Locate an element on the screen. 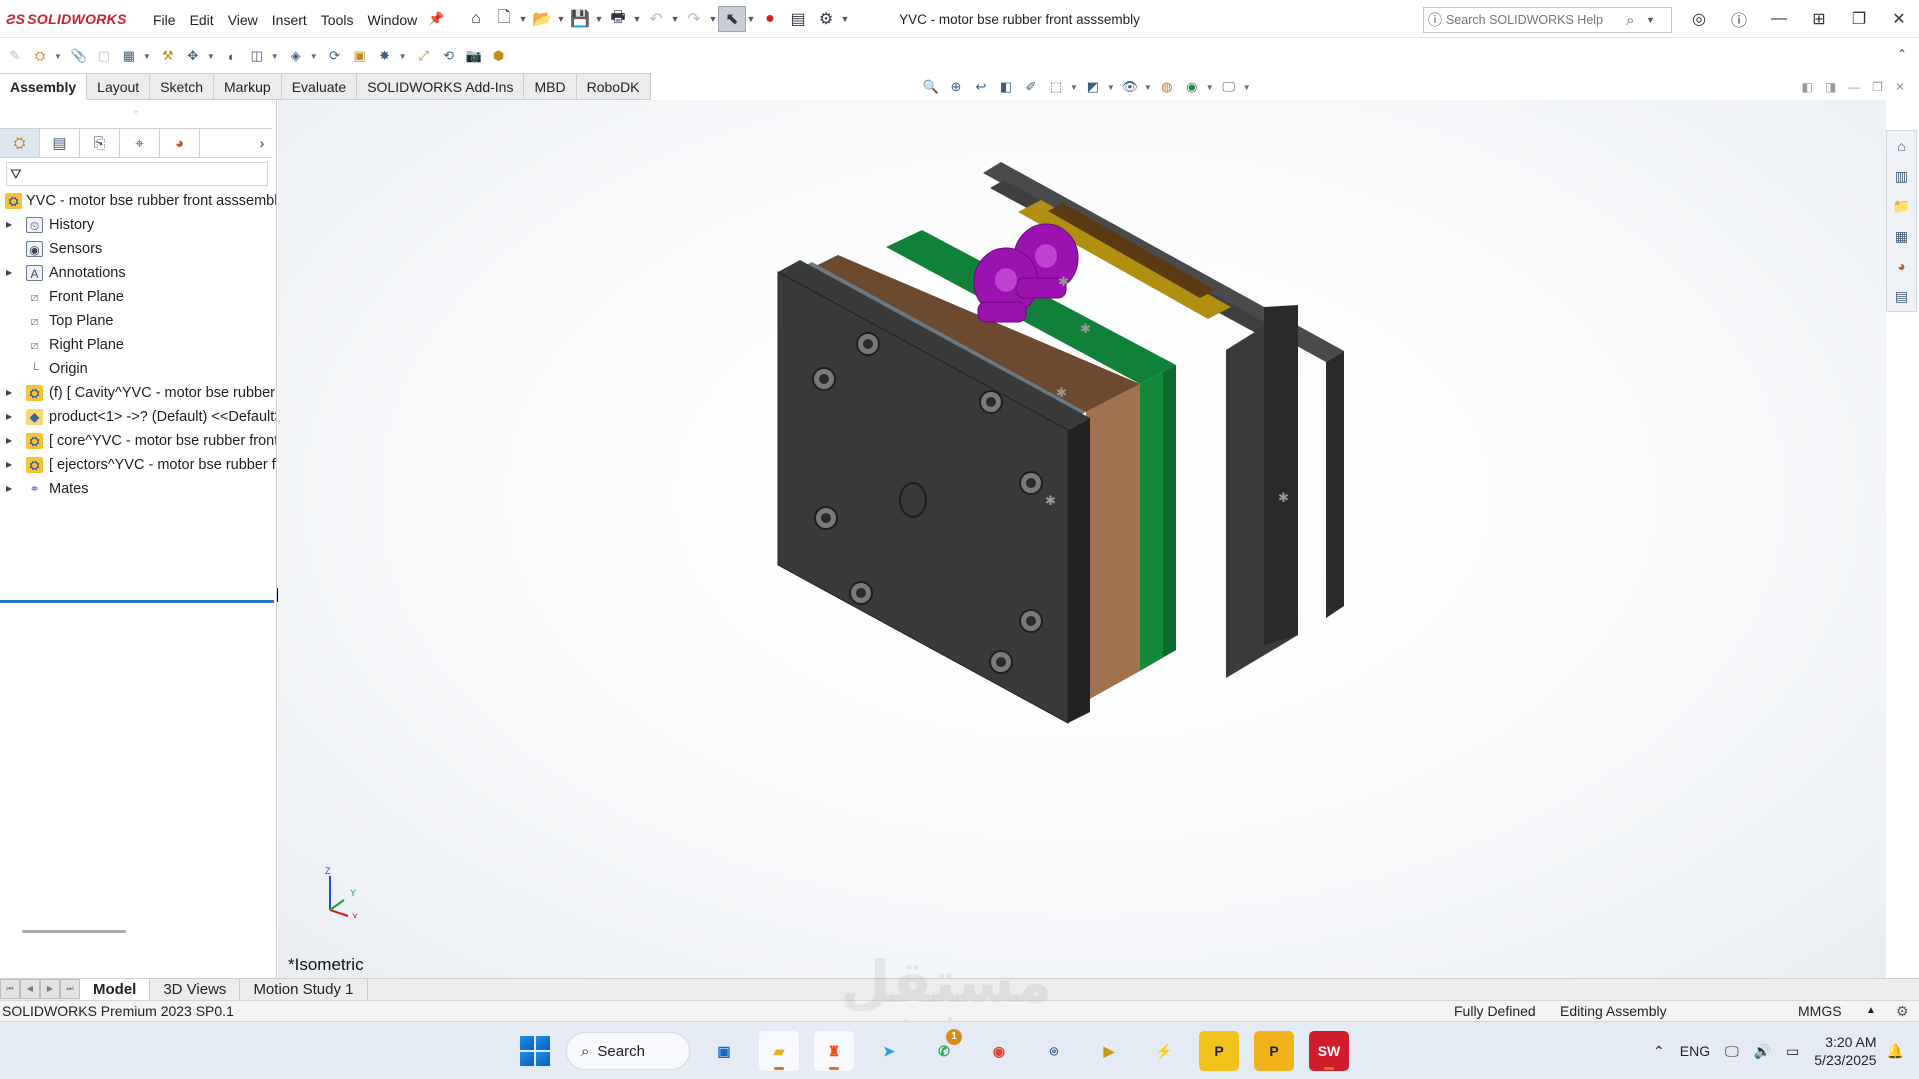 The height and width of the screenshot is (1079, 1919). tab-motion-study: Motion Study 1 is located at coordinates (304, 989).